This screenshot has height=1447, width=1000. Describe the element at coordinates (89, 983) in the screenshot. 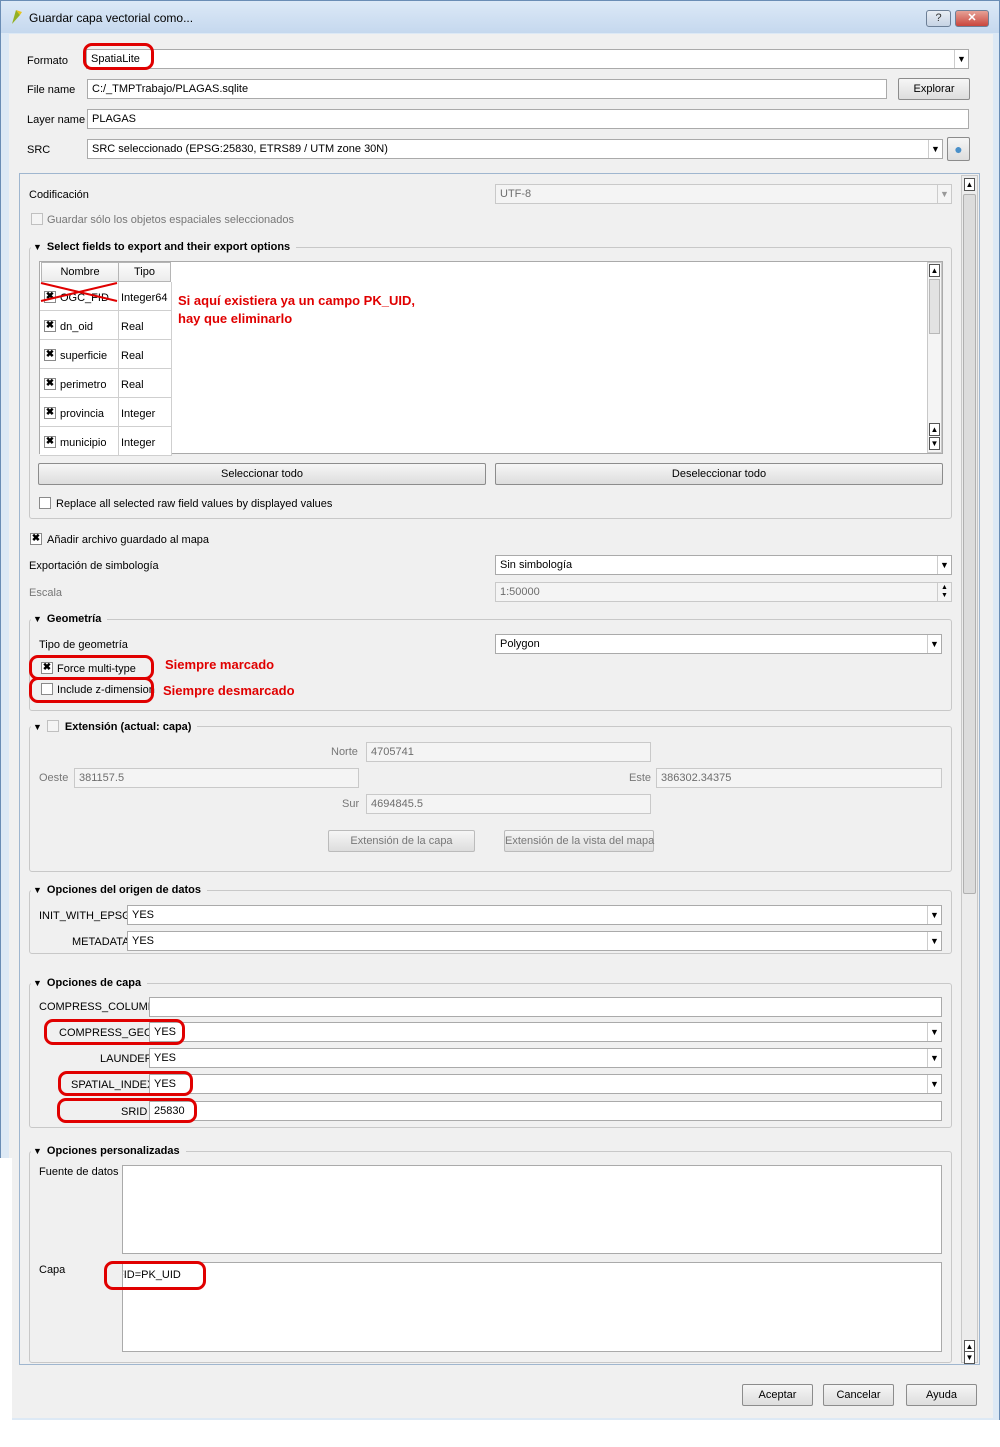

I see `layer-options-title: ▼ Opciones de capa` at that location.